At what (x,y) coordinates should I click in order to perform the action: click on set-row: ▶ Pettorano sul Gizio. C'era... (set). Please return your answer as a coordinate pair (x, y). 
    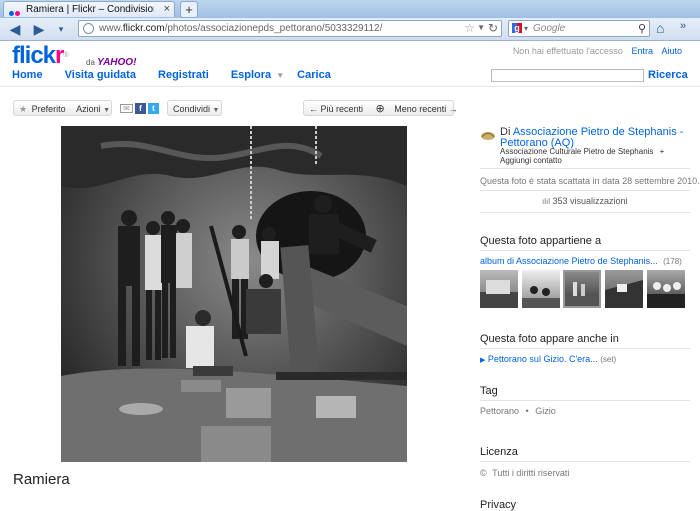
    Looking at the image, I should click on (548, 359).